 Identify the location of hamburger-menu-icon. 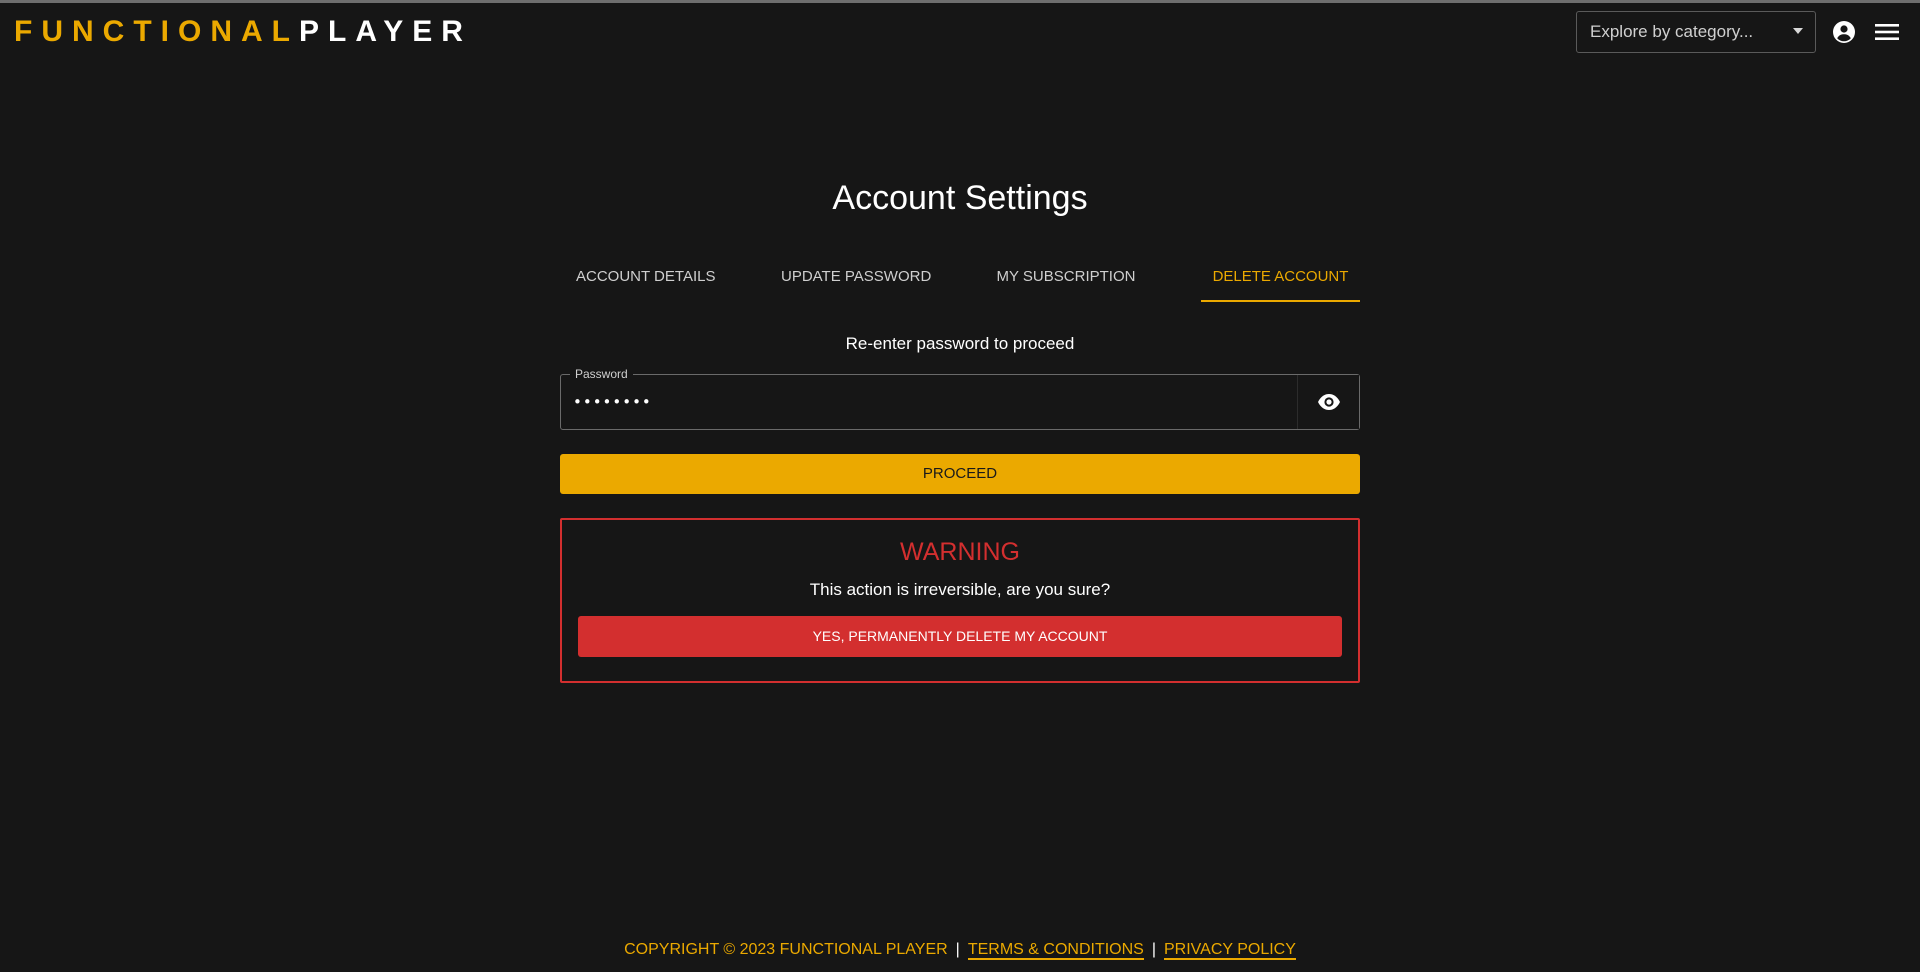
(1887, 32).